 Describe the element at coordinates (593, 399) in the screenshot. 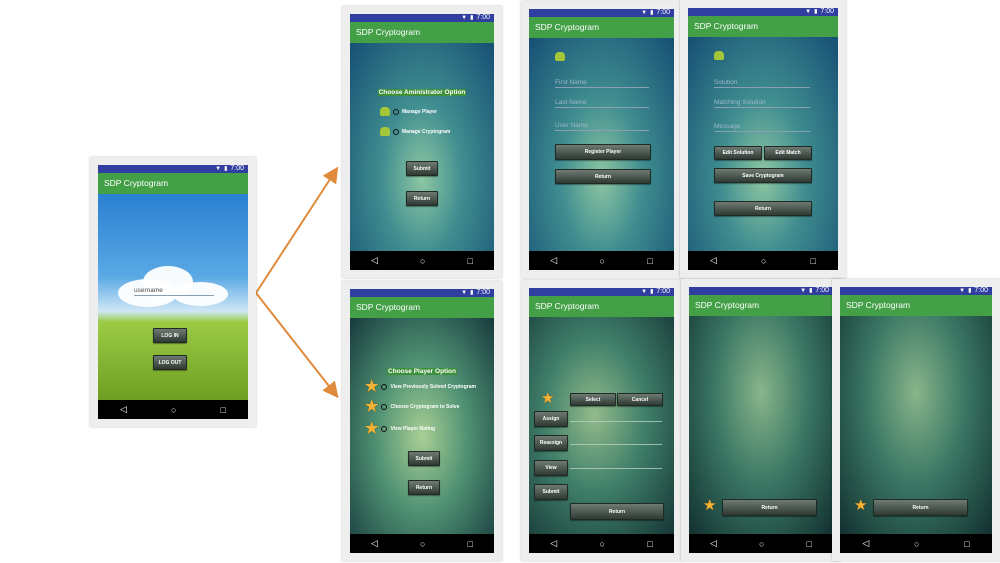

I see `select-button: Select` at that location.